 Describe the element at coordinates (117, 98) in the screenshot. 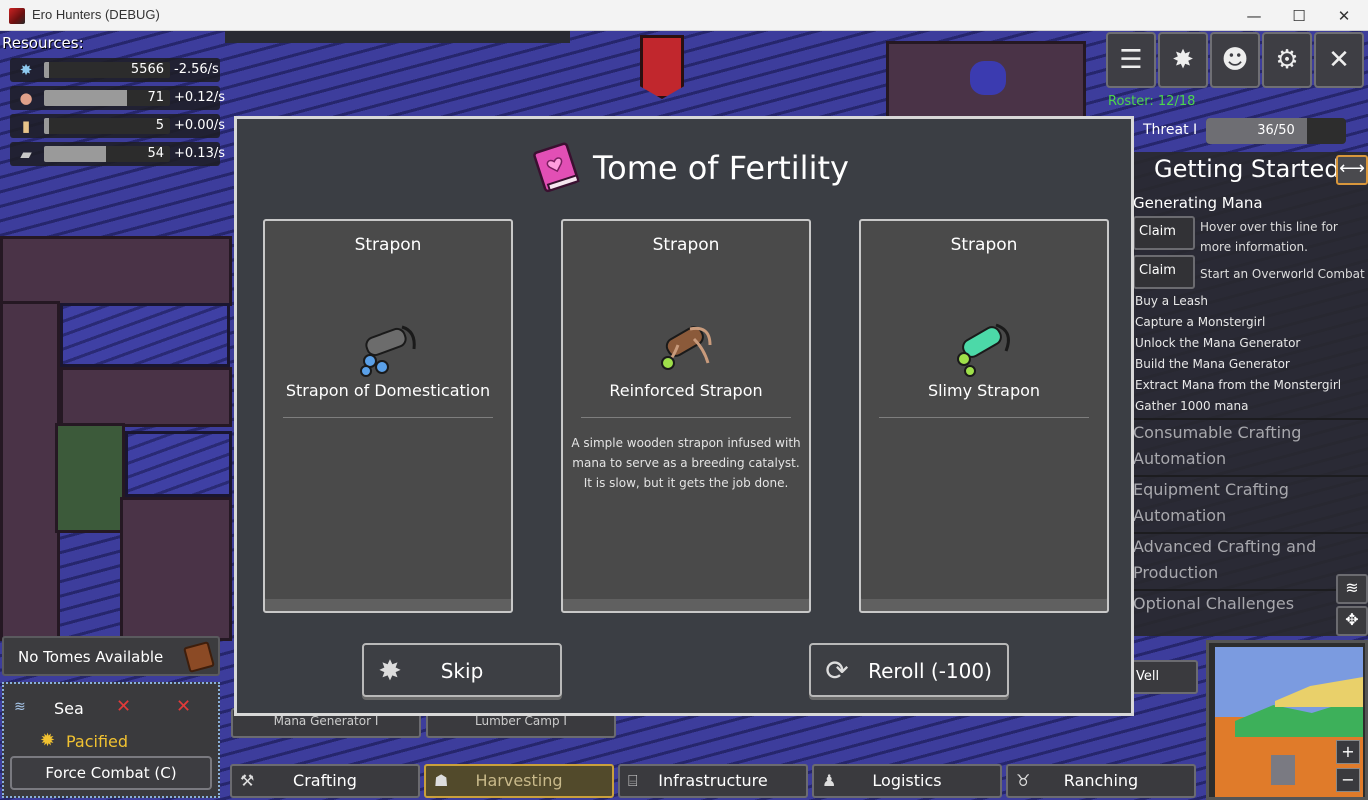

I see `resource-row: ● 71 +0.12/s` at that location.